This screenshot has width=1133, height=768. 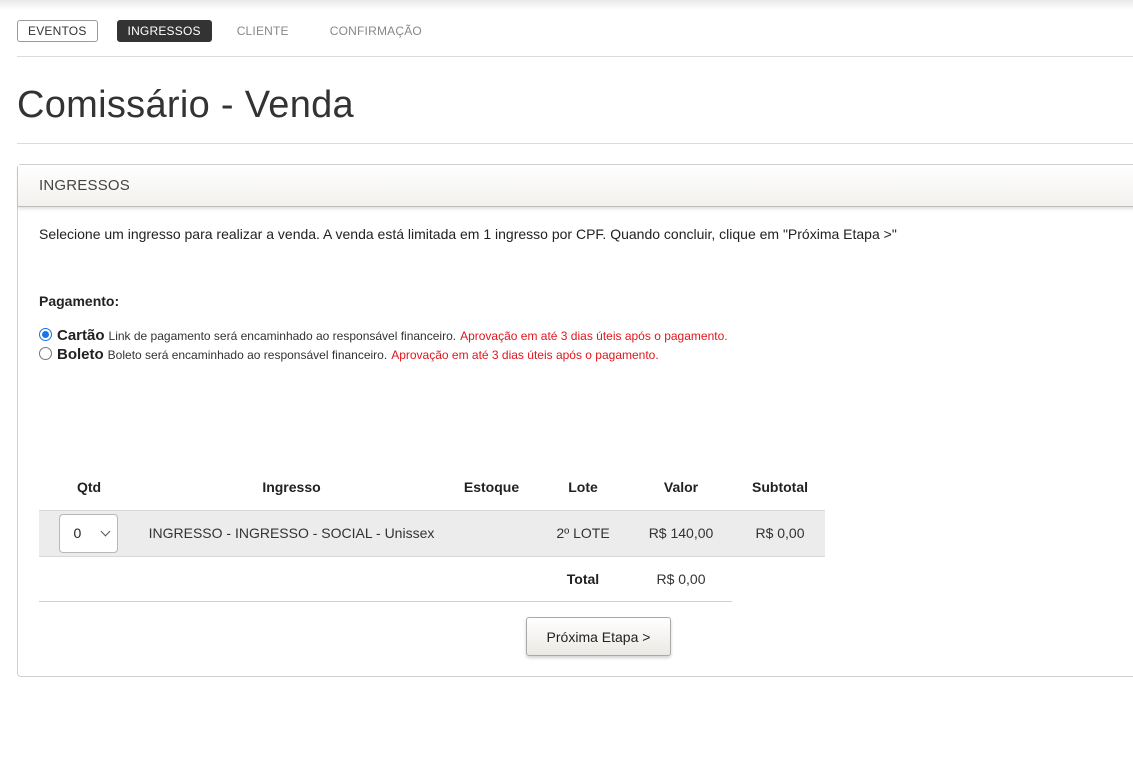 What do you see at coordinates (81, 335) in the screenshot?
I see `option-name: Cartão` at bounding box center [81, 335].